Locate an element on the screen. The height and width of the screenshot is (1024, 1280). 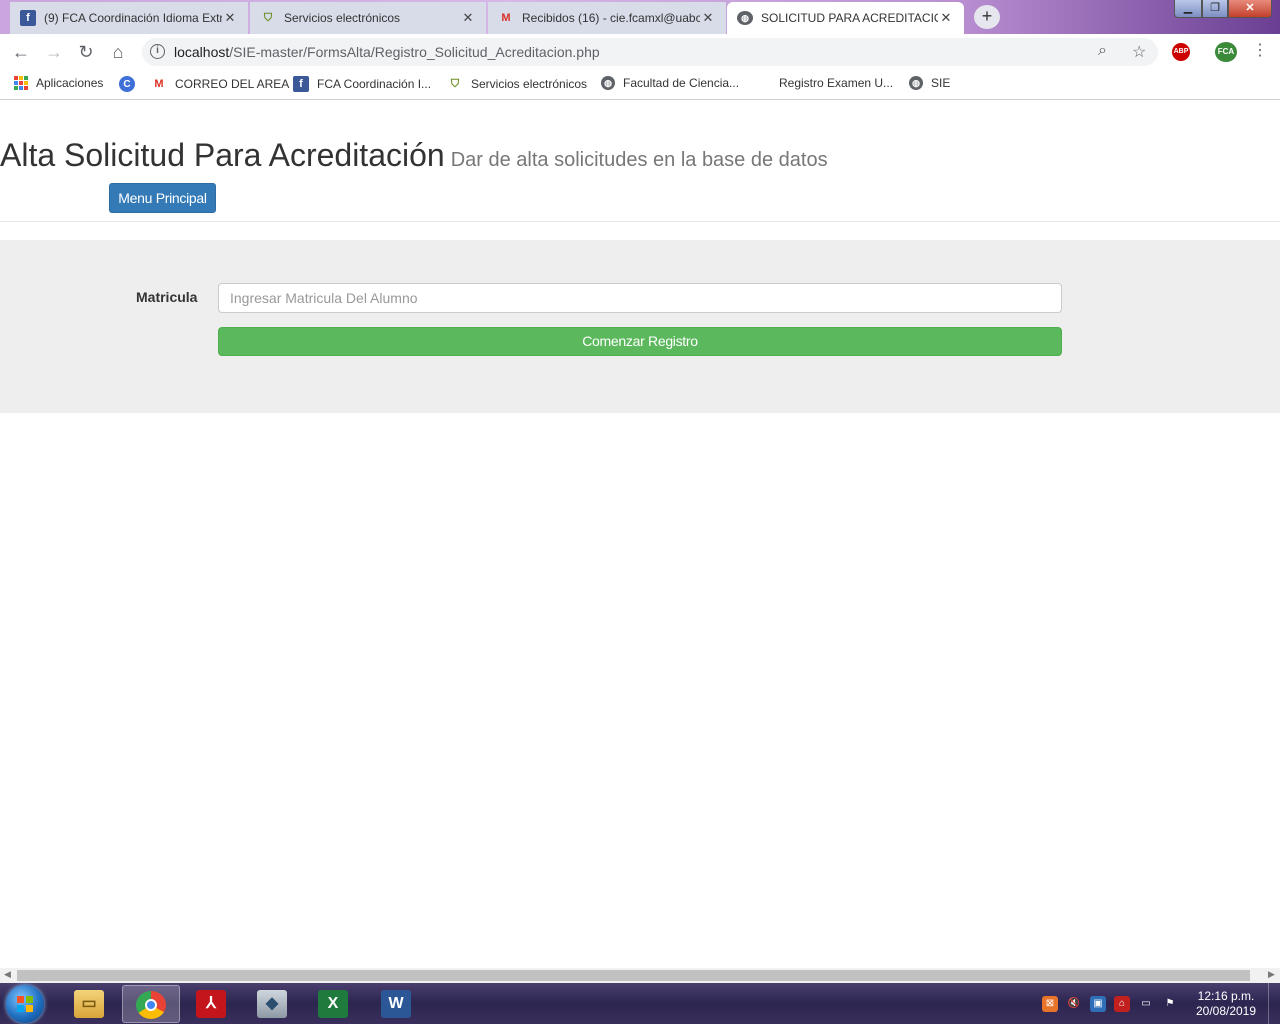
volume-muted-icon: 🔇 is located at coordinates (1074, 1004).